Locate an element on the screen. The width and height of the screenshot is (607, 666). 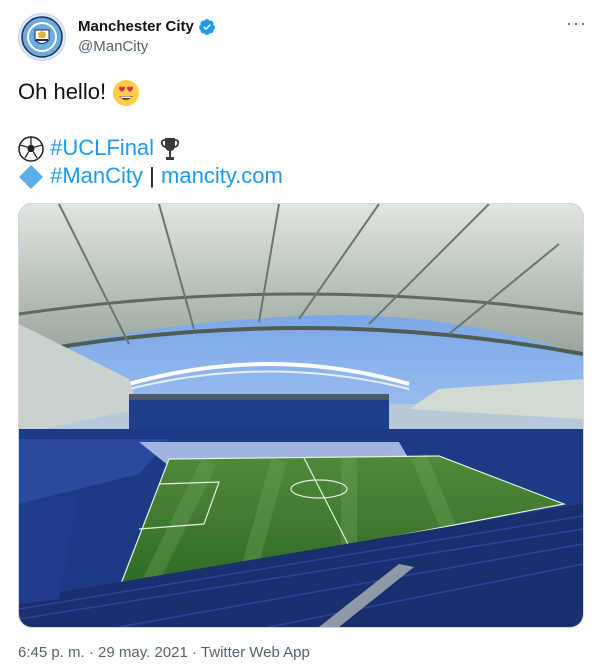
tweet-text-line-ucl: #UCLFinal is located at coordinates (99, 148).